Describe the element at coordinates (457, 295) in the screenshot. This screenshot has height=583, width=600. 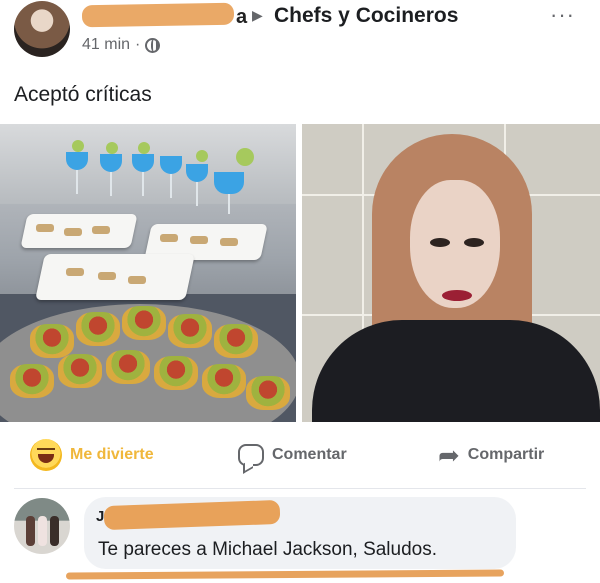
I see `photo-person-lips` at that location.